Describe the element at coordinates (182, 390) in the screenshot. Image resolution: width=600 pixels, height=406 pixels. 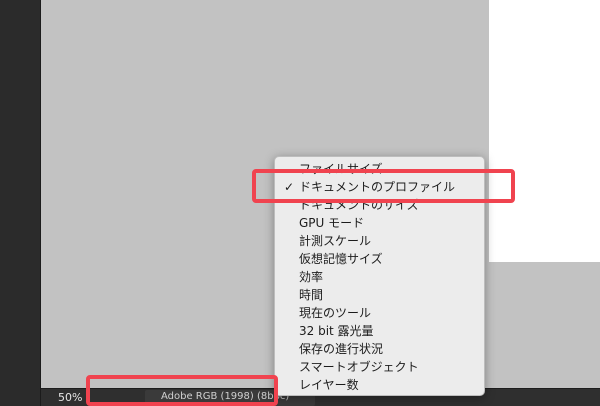
I see `status-highlight-annotation` at that location.